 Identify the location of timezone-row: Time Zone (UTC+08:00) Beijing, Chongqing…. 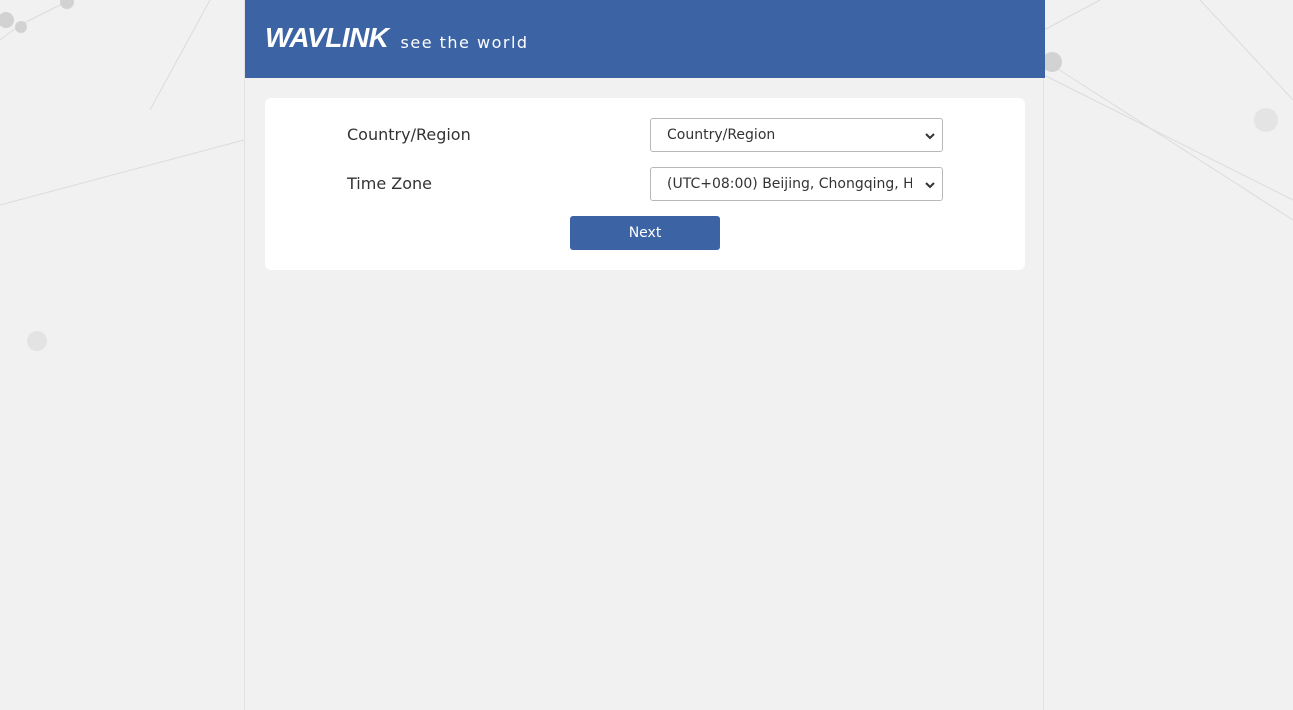
(645, 184).